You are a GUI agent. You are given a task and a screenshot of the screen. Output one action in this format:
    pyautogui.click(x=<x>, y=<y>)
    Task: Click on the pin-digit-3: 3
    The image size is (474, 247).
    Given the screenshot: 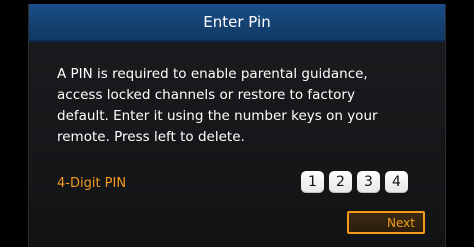 What is the action you would take?
    pyautogui.click(x=368, y=182)
    